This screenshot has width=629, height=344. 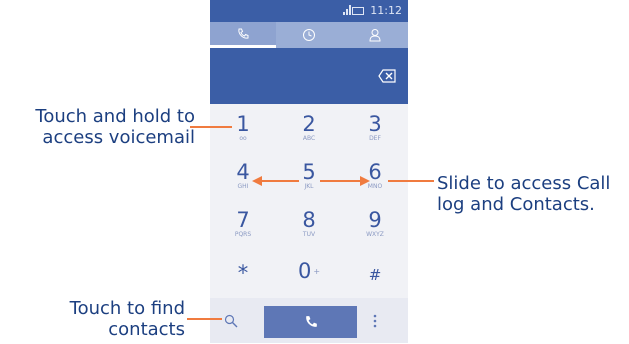 What do you see at coordinates (375, 275) in the screenshot?
I see `key-digit: #` at bounding box center [375, 275].